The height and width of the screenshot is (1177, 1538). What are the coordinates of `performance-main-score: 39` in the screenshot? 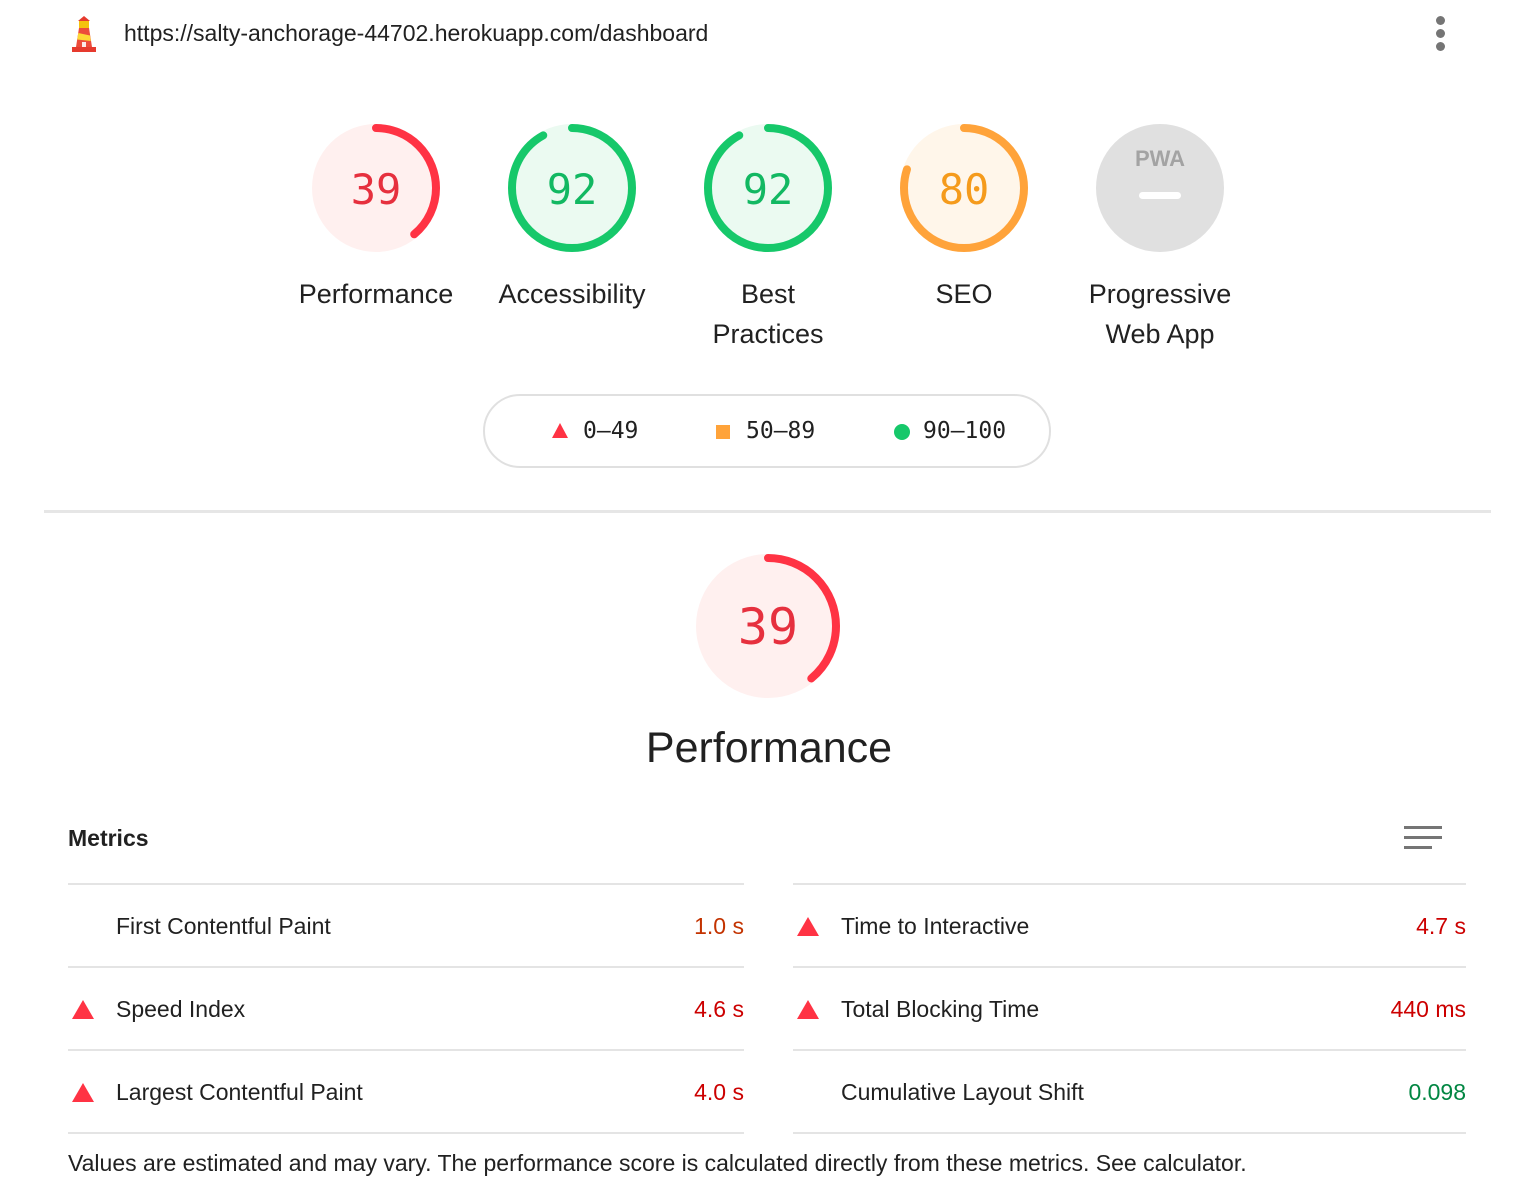 It's located at (768, 627).